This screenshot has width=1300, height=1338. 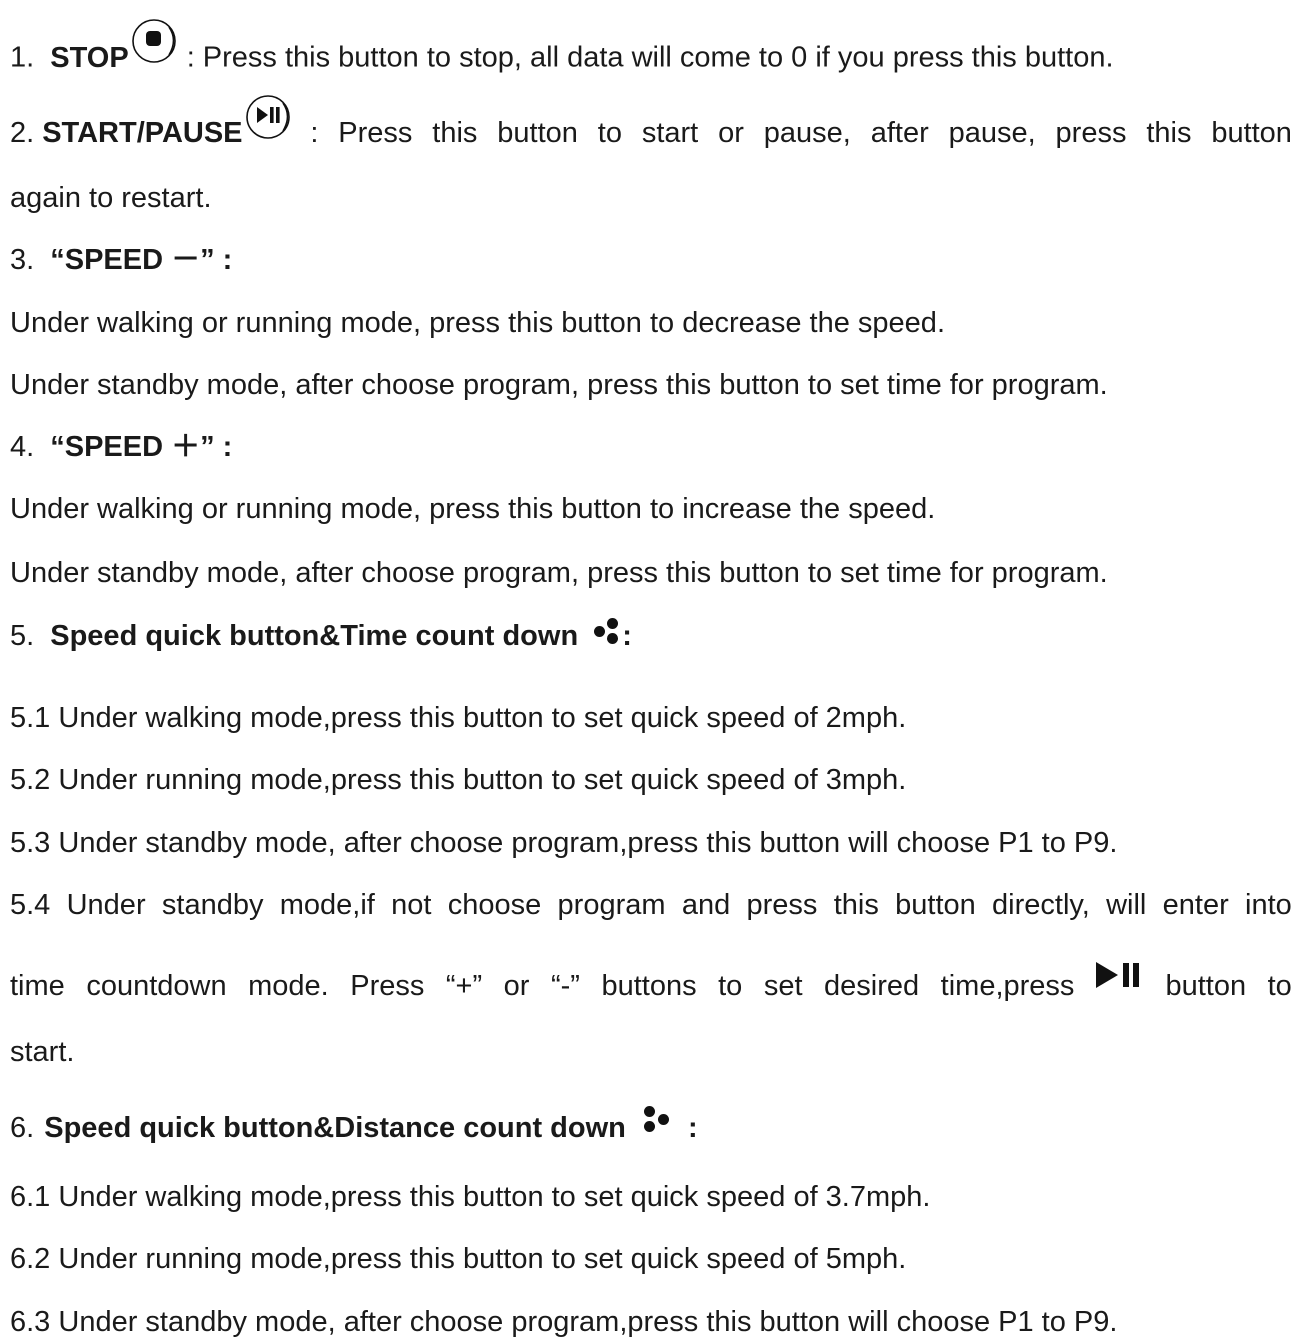 What do you see at coordinates (106, 905) in the screenshot?
I see `w: Under` at bounding box center [106, 905].